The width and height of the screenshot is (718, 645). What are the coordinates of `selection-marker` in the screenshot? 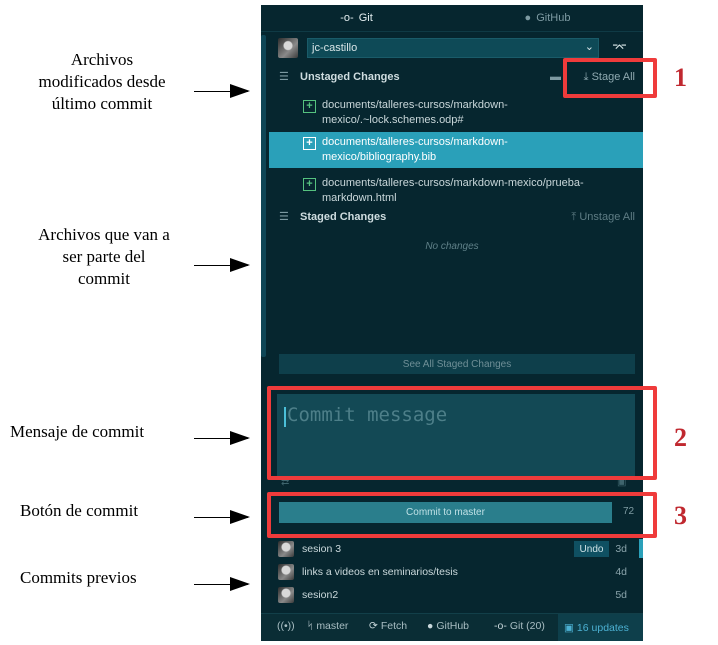 It's located at (641, 548).